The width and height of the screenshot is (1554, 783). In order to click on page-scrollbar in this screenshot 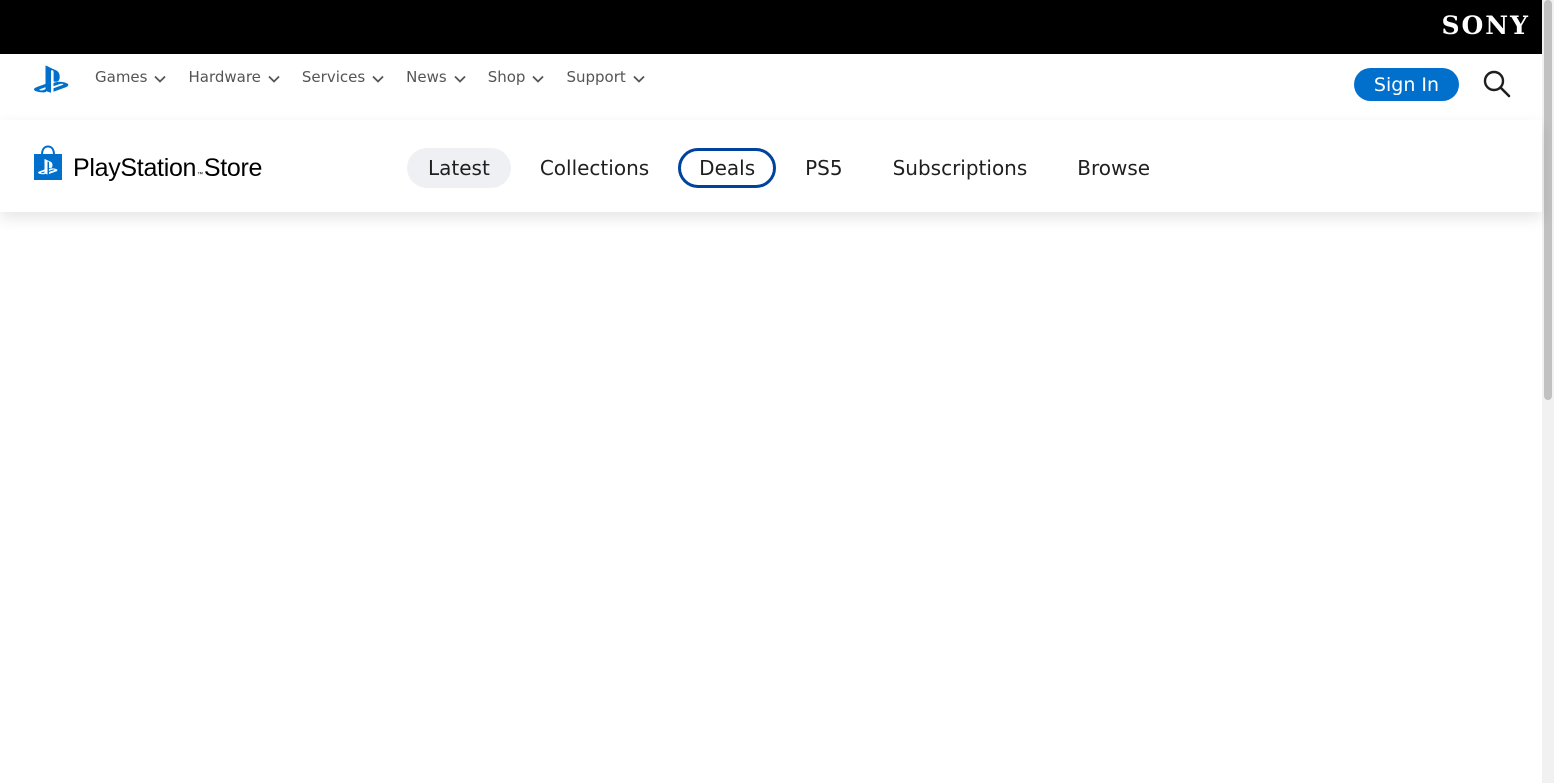, I will do `click(1548, 391)`.